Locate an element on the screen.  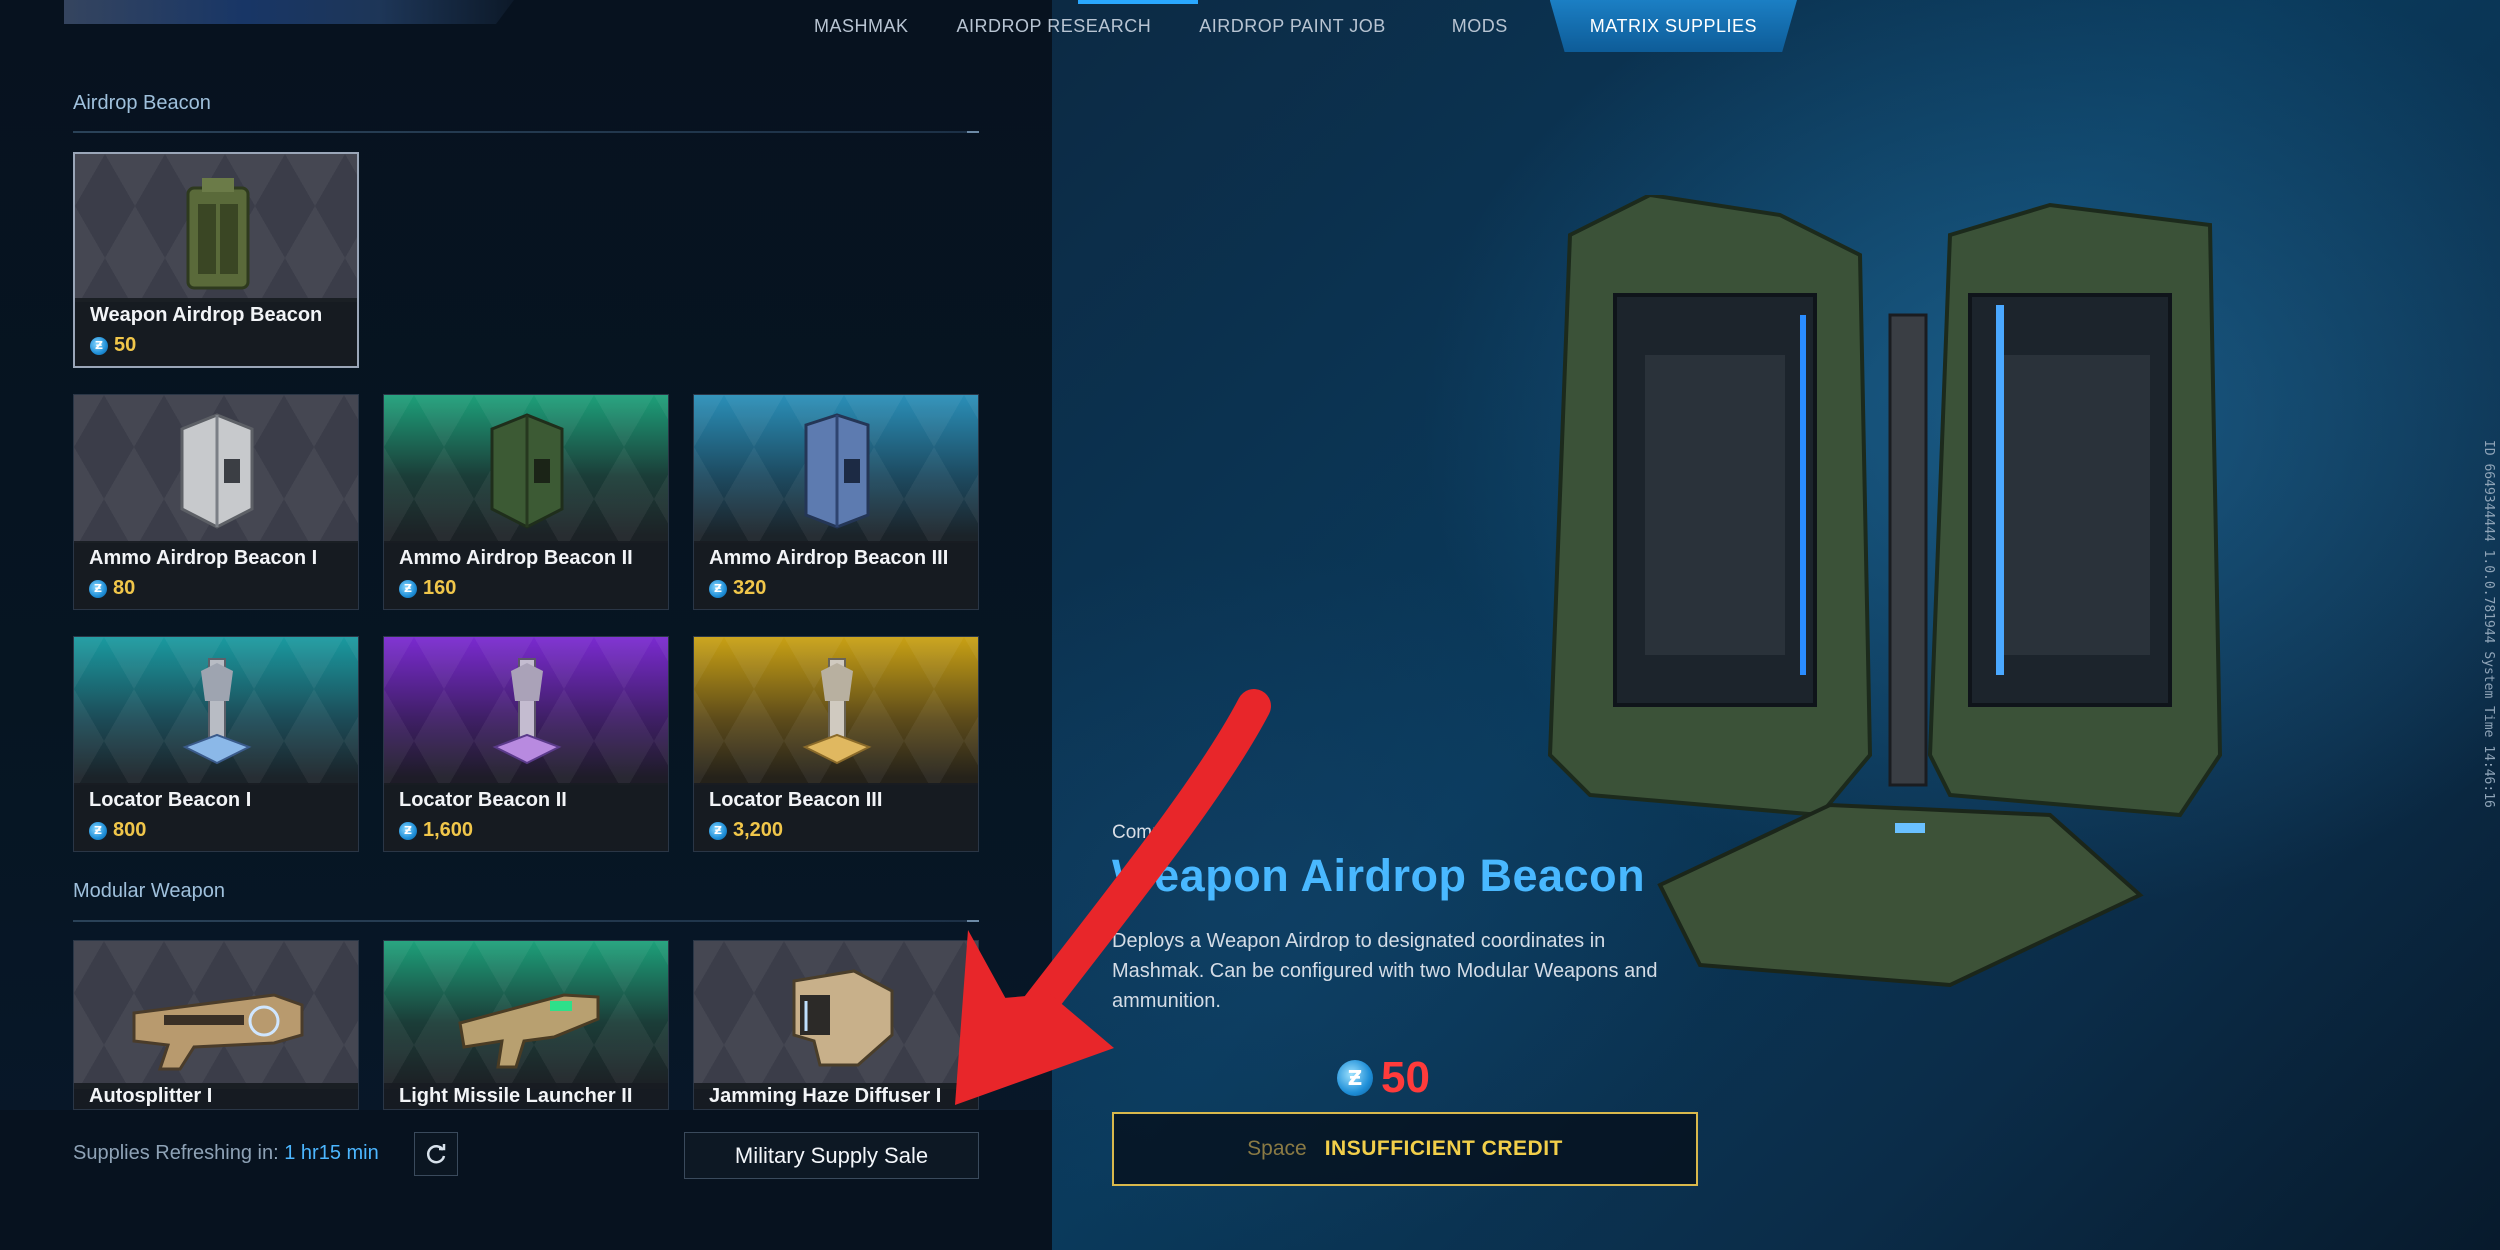
item-card-locator-beacon-2: Locator Beacon II Ƶ 1,600 is located at coordinates (526, 744).